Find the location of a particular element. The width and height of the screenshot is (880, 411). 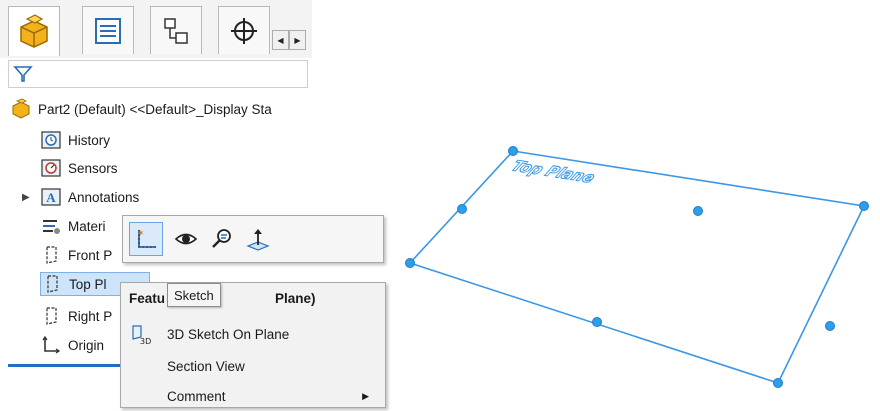

annotations-icon: A is located at coordinates (51, 197).